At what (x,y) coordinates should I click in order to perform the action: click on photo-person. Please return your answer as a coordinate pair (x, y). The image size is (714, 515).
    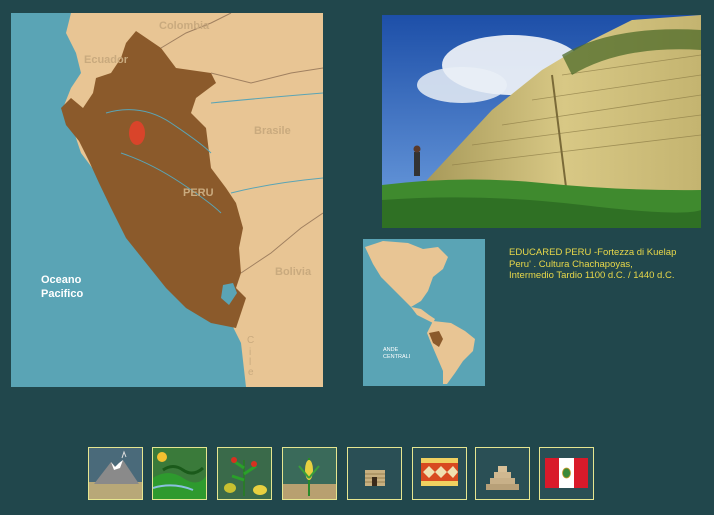
    Looking at the image, I should click on (417, 164).